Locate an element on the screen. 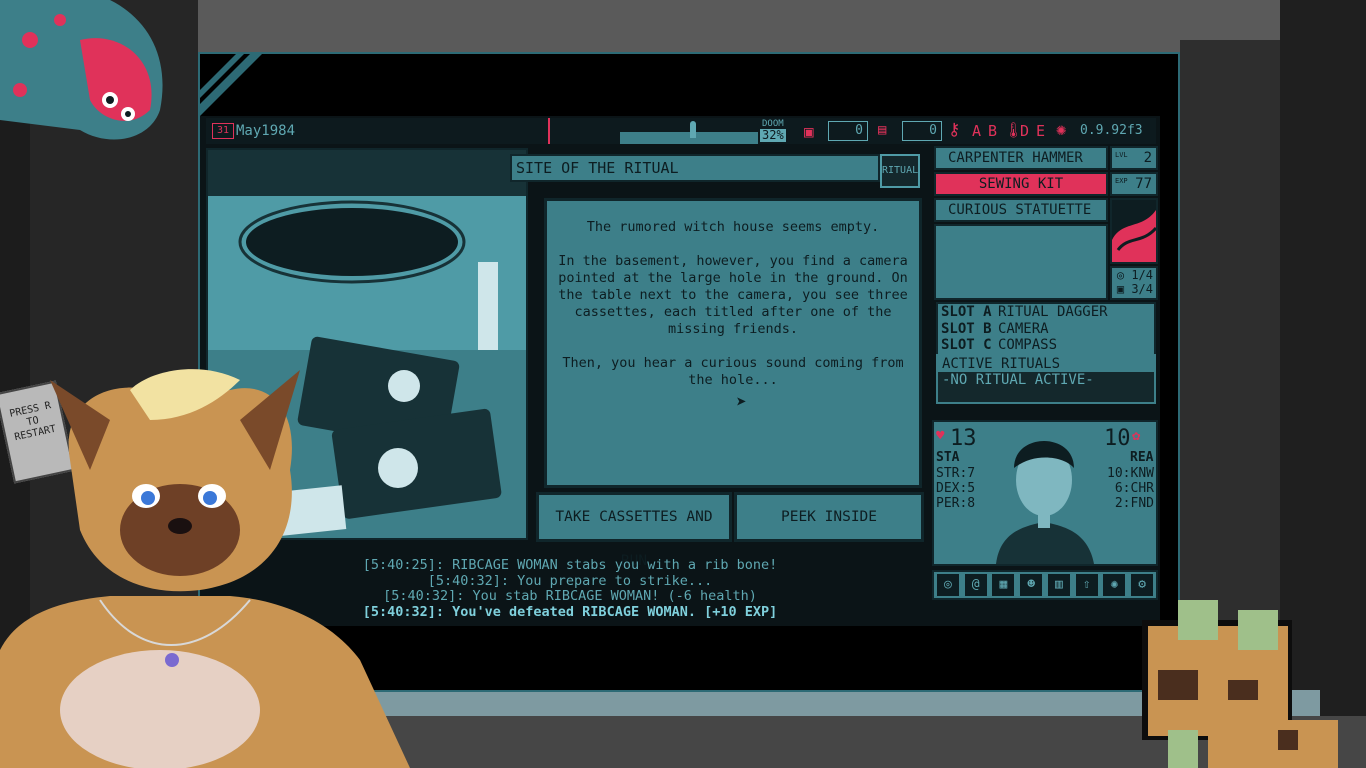 The height and width of the screenshot is (768, 1366). exp-label: EXP is located at coordinates (1121, 181).